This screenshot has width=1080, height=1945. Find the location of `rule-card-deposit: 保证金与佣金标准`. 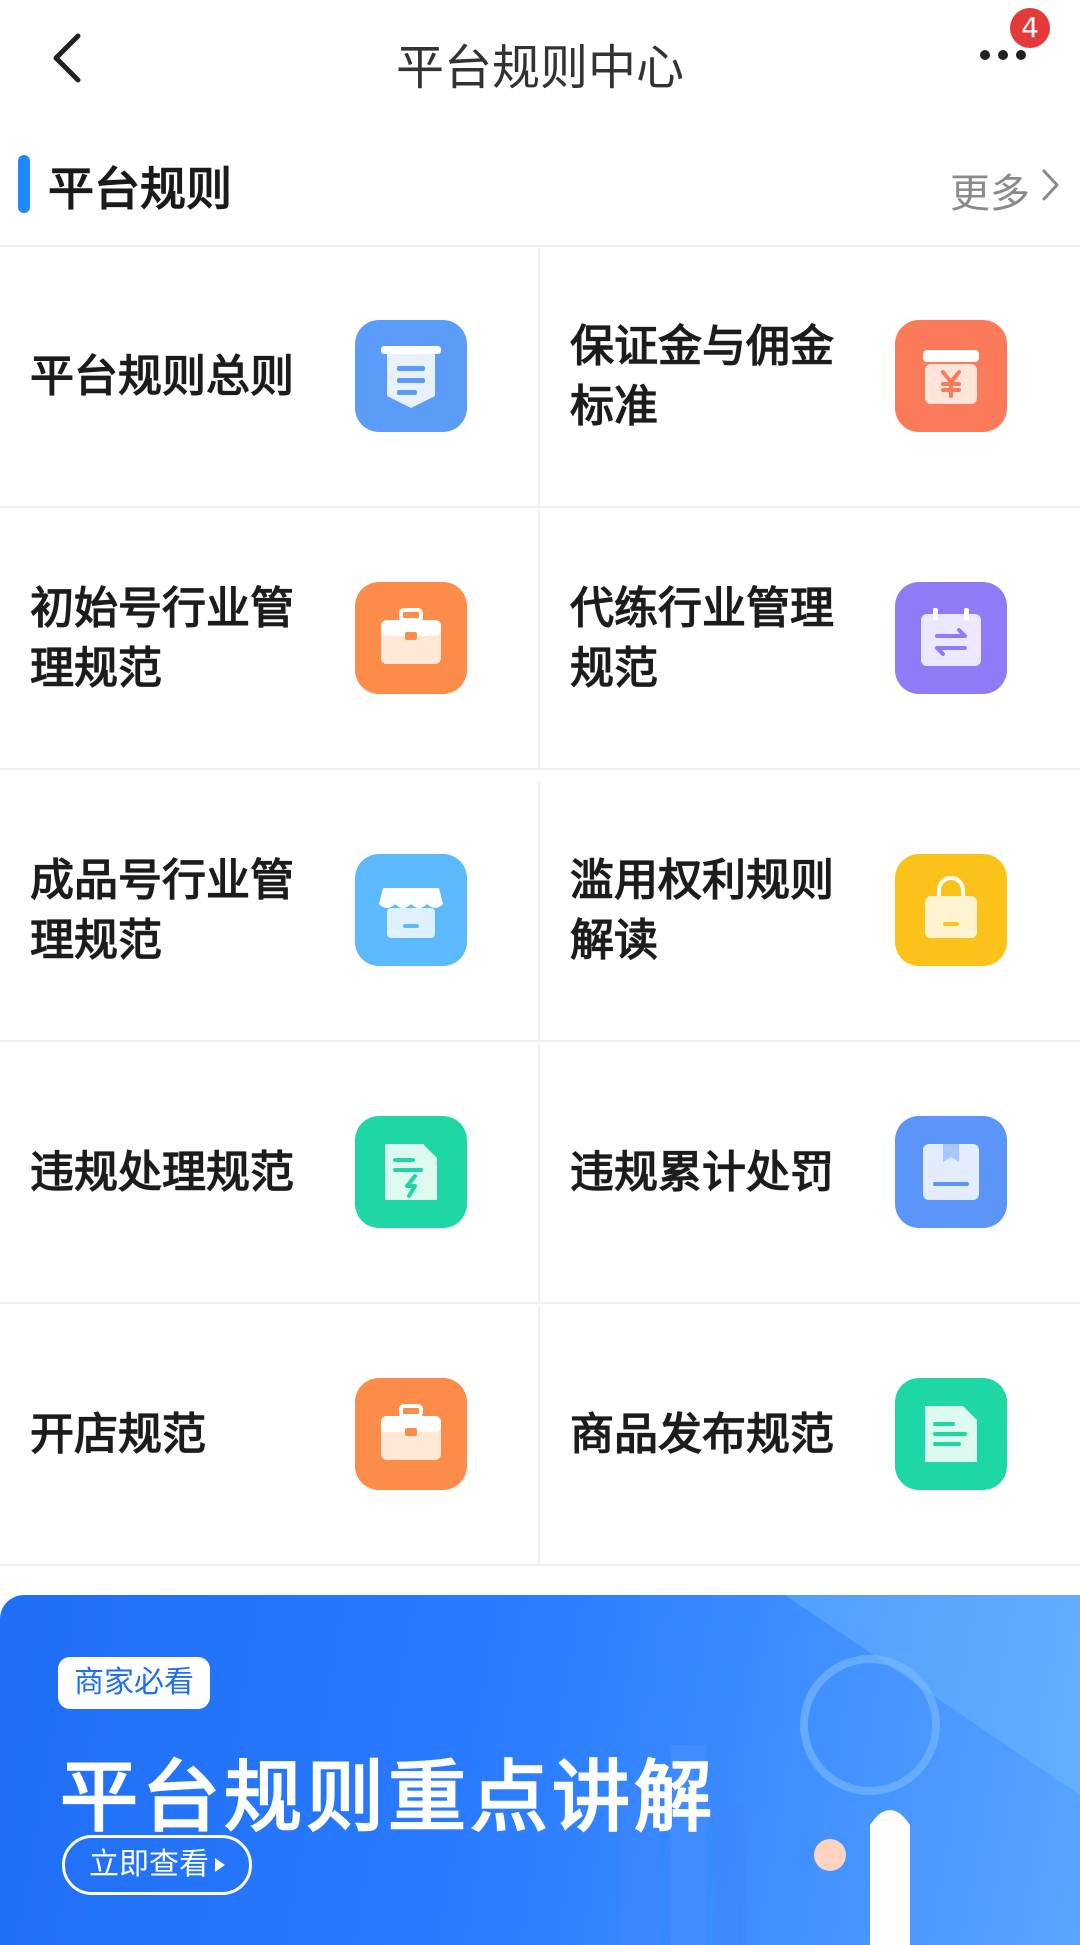

rule-card-deposit: 保证金与佣金标准 is located at coordinates (810, 378).